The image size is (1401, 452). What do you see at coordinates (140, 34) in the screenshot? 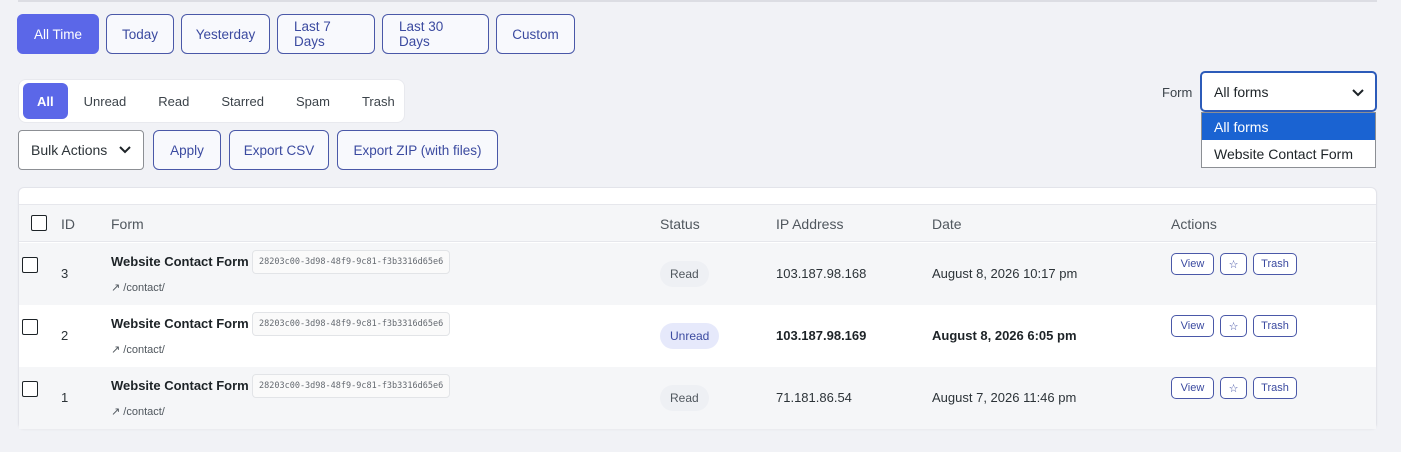
I see `date-today-button: Today` at bounding box center [140, 34].